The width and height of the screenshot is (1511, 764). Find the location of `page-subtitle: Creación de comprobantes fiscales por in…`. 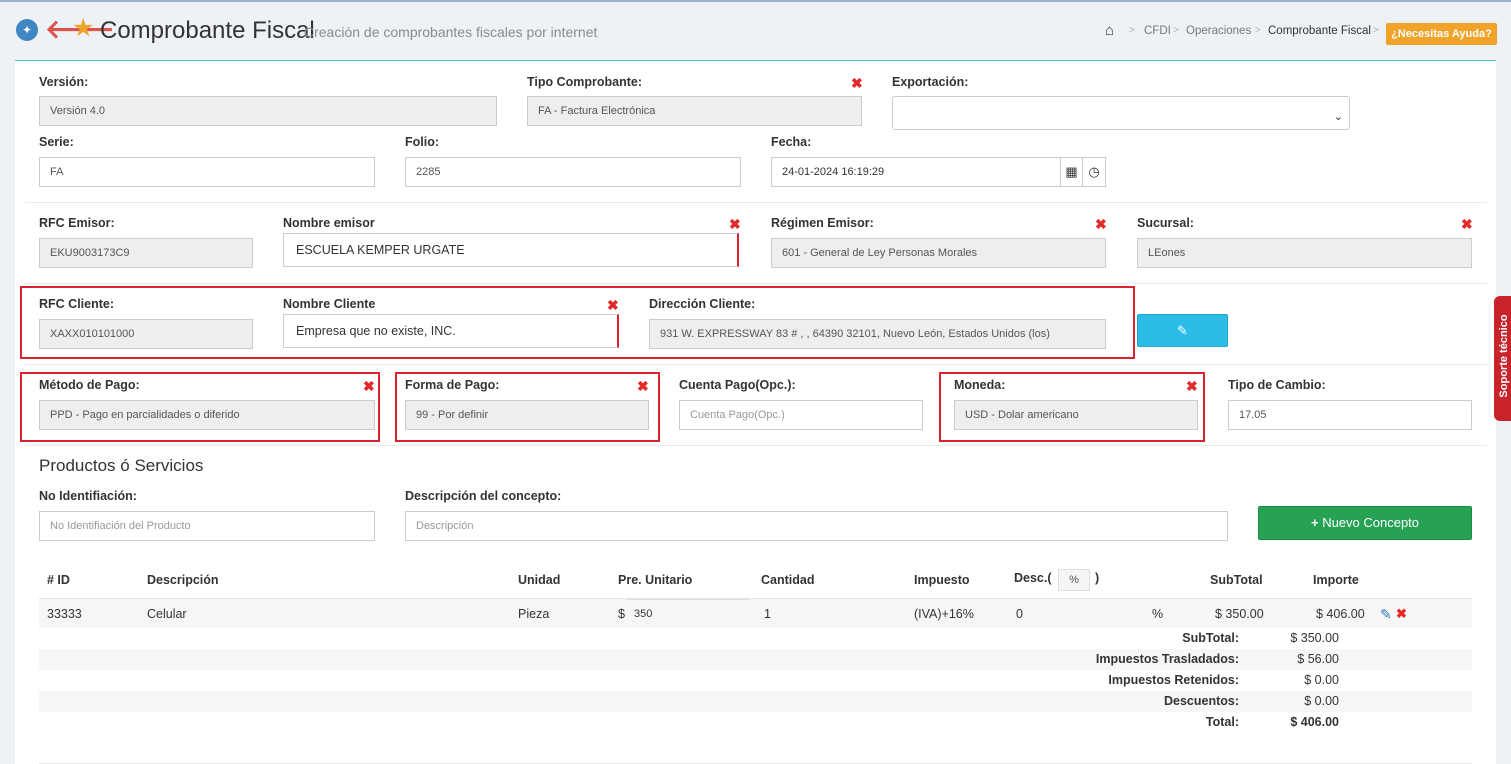

page-subtitle: Creación de comprobantes fiscales por in… is located at coordinates (451, 32).